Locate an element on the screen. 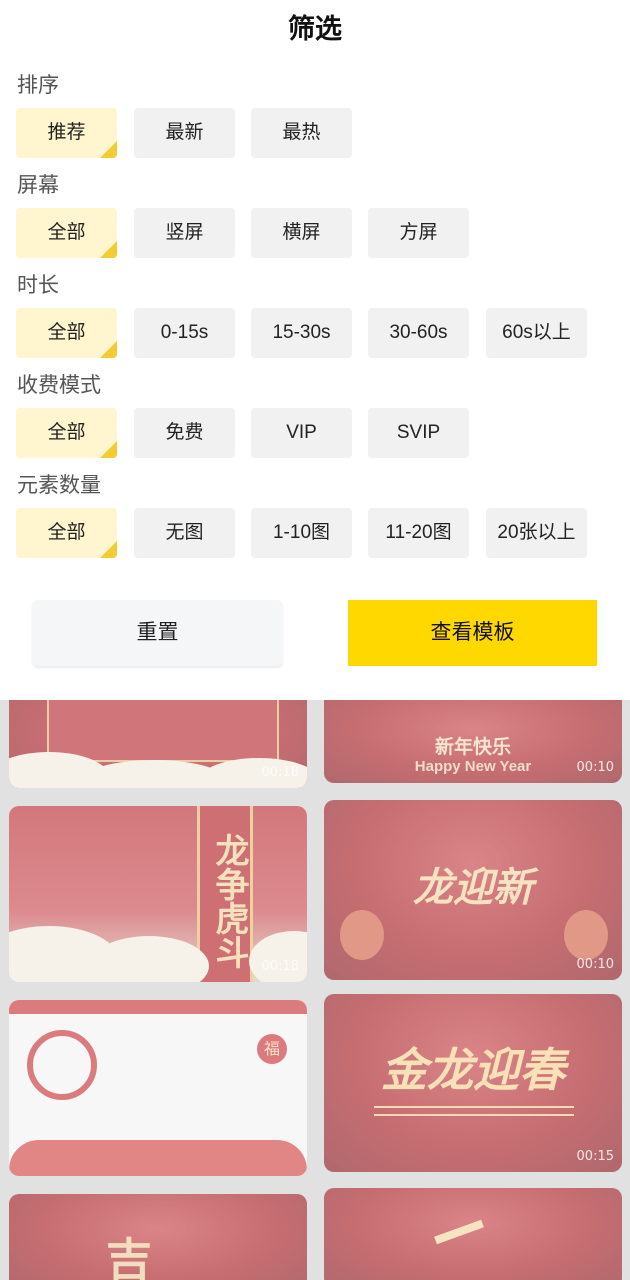  section-label-duration: 时长 is located at coordinates (38, 285).